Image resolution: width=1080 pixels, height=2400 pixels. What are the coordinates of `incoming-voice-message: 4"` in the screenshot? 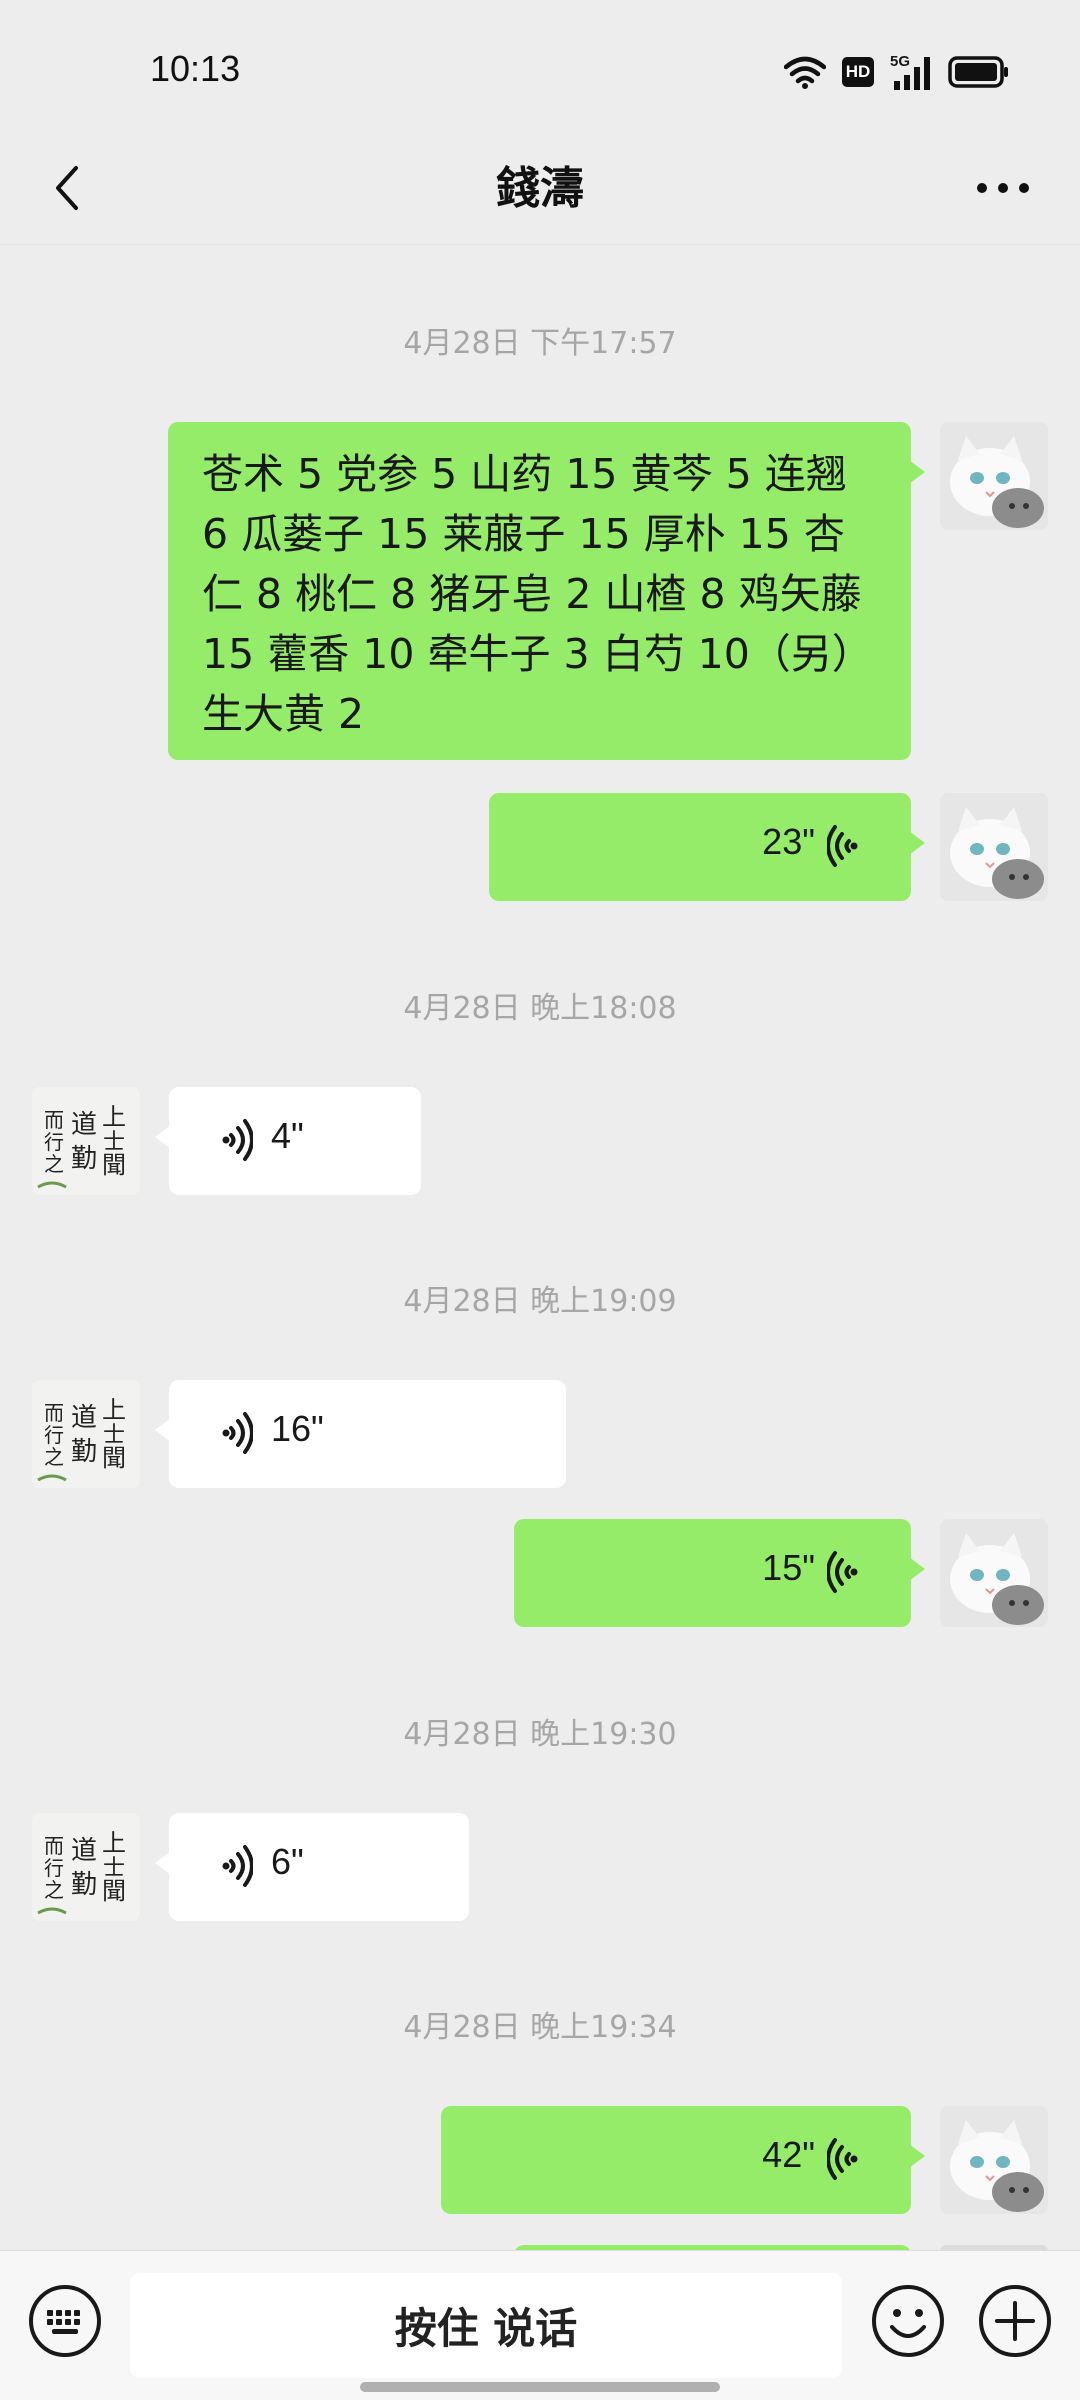 It's located at (288, 1141).